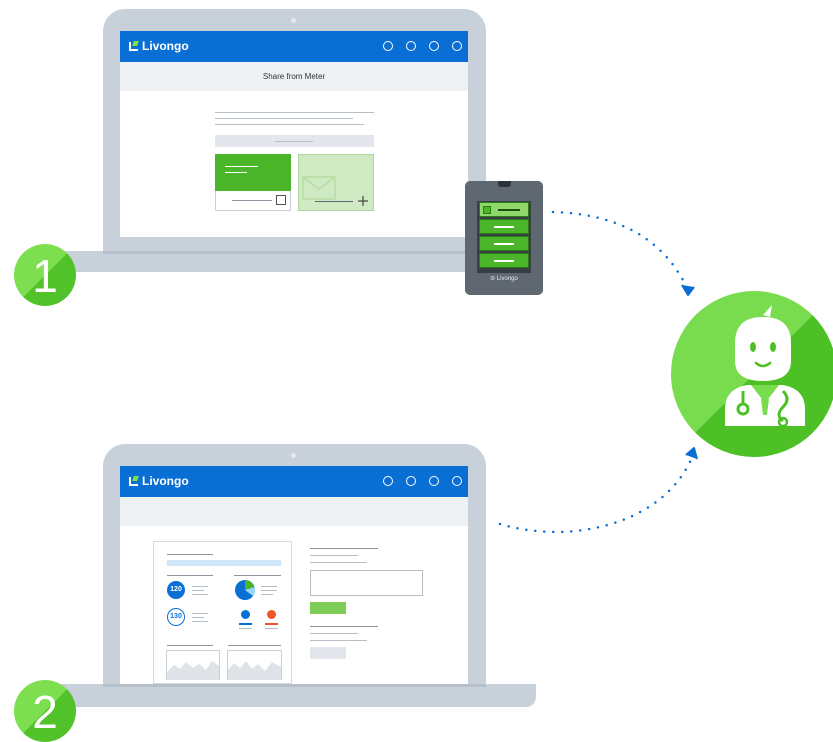 The height and width of the screenshot is (742, 833). Describe the element at coordinates (271, 624) in the screenshot. I see `red-underline` at that location.